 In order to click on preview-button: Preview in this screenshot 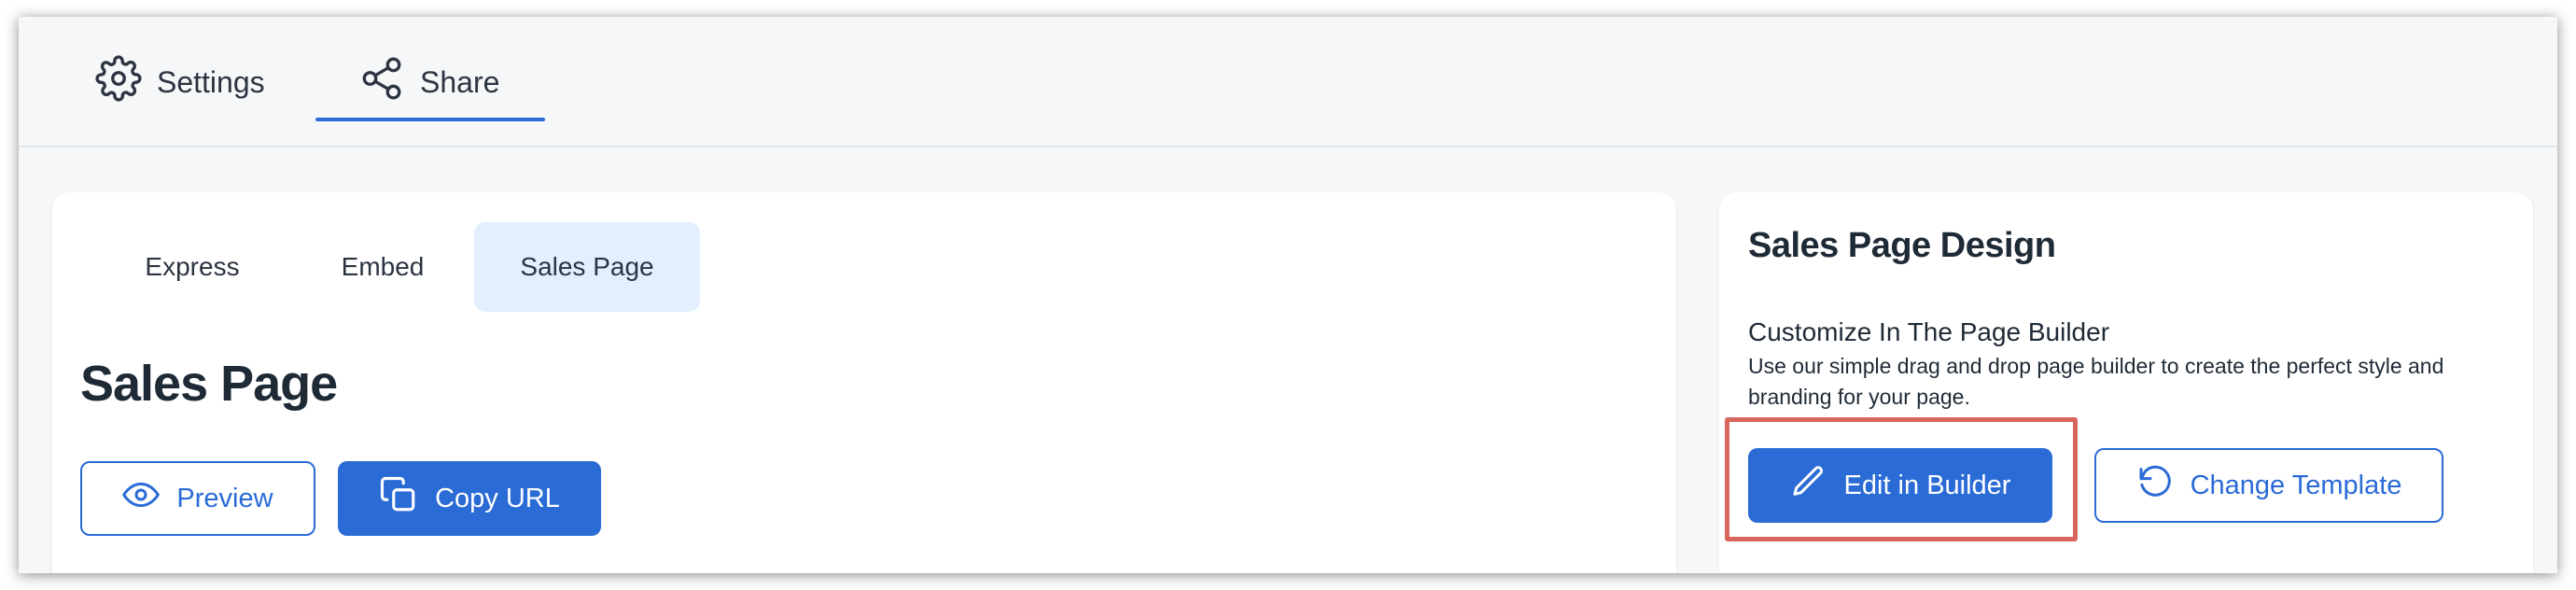, I will do `click(197, 498)`.